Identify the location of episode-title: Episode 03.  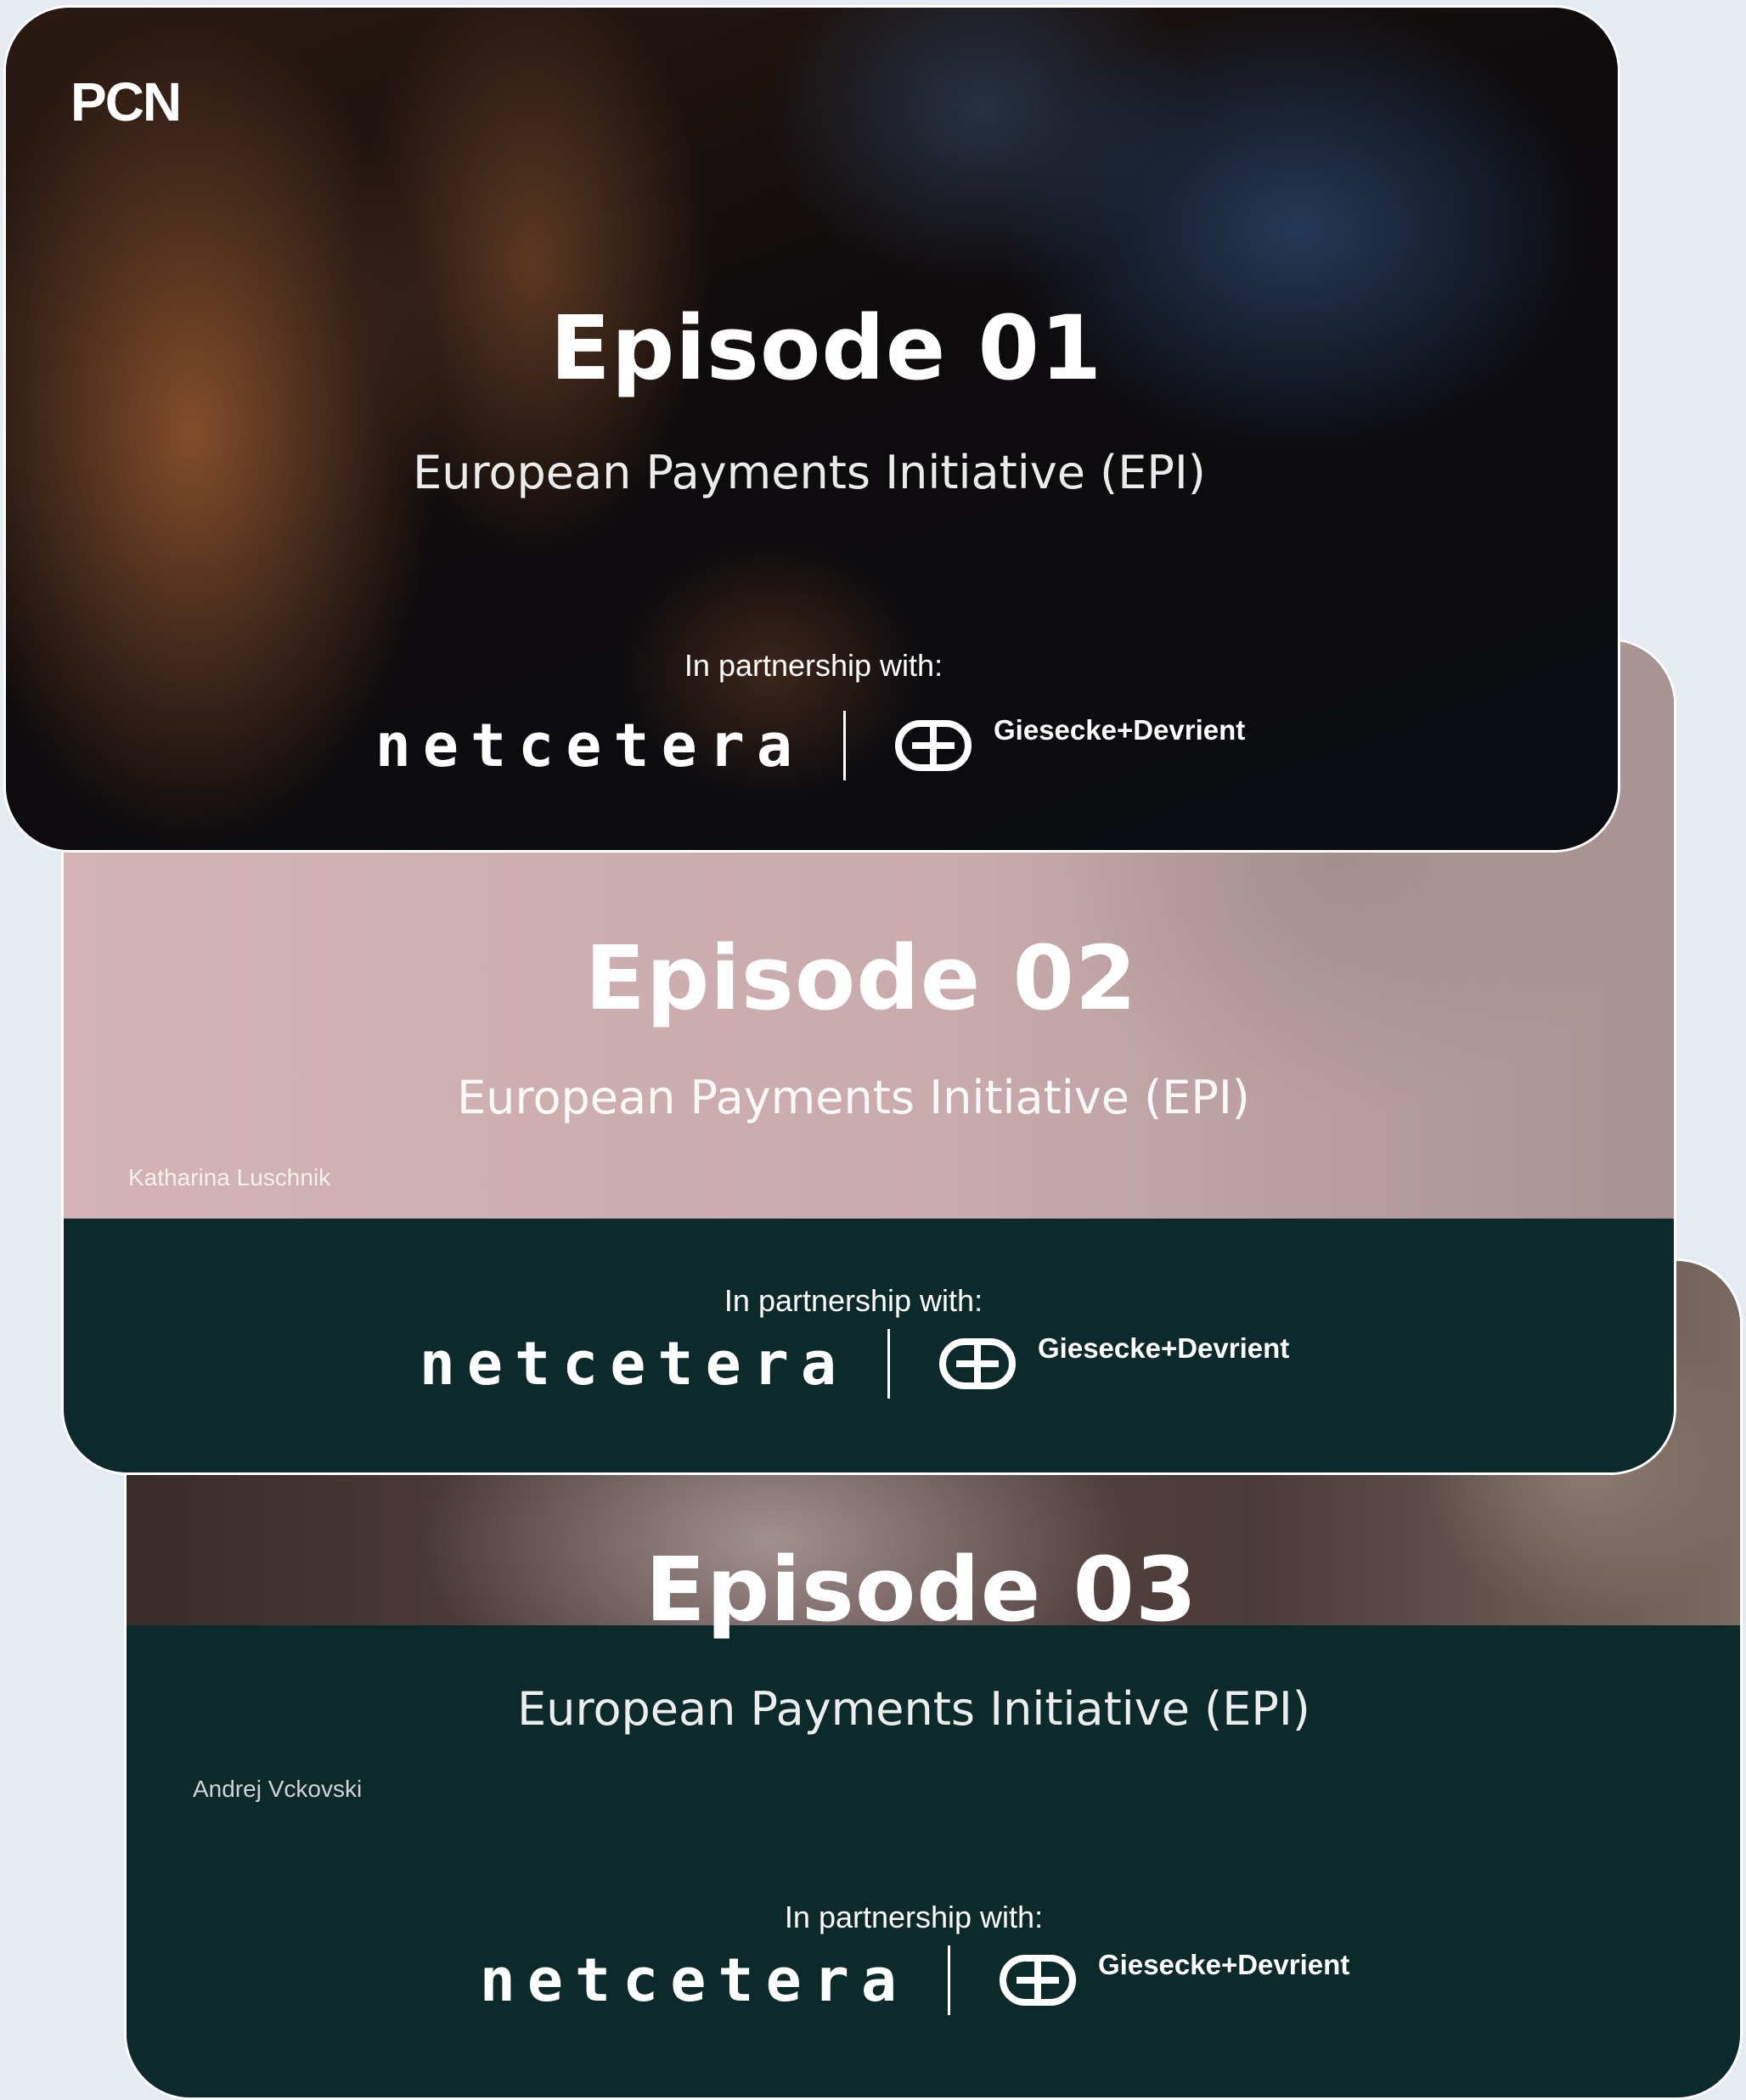
(921, 1589).